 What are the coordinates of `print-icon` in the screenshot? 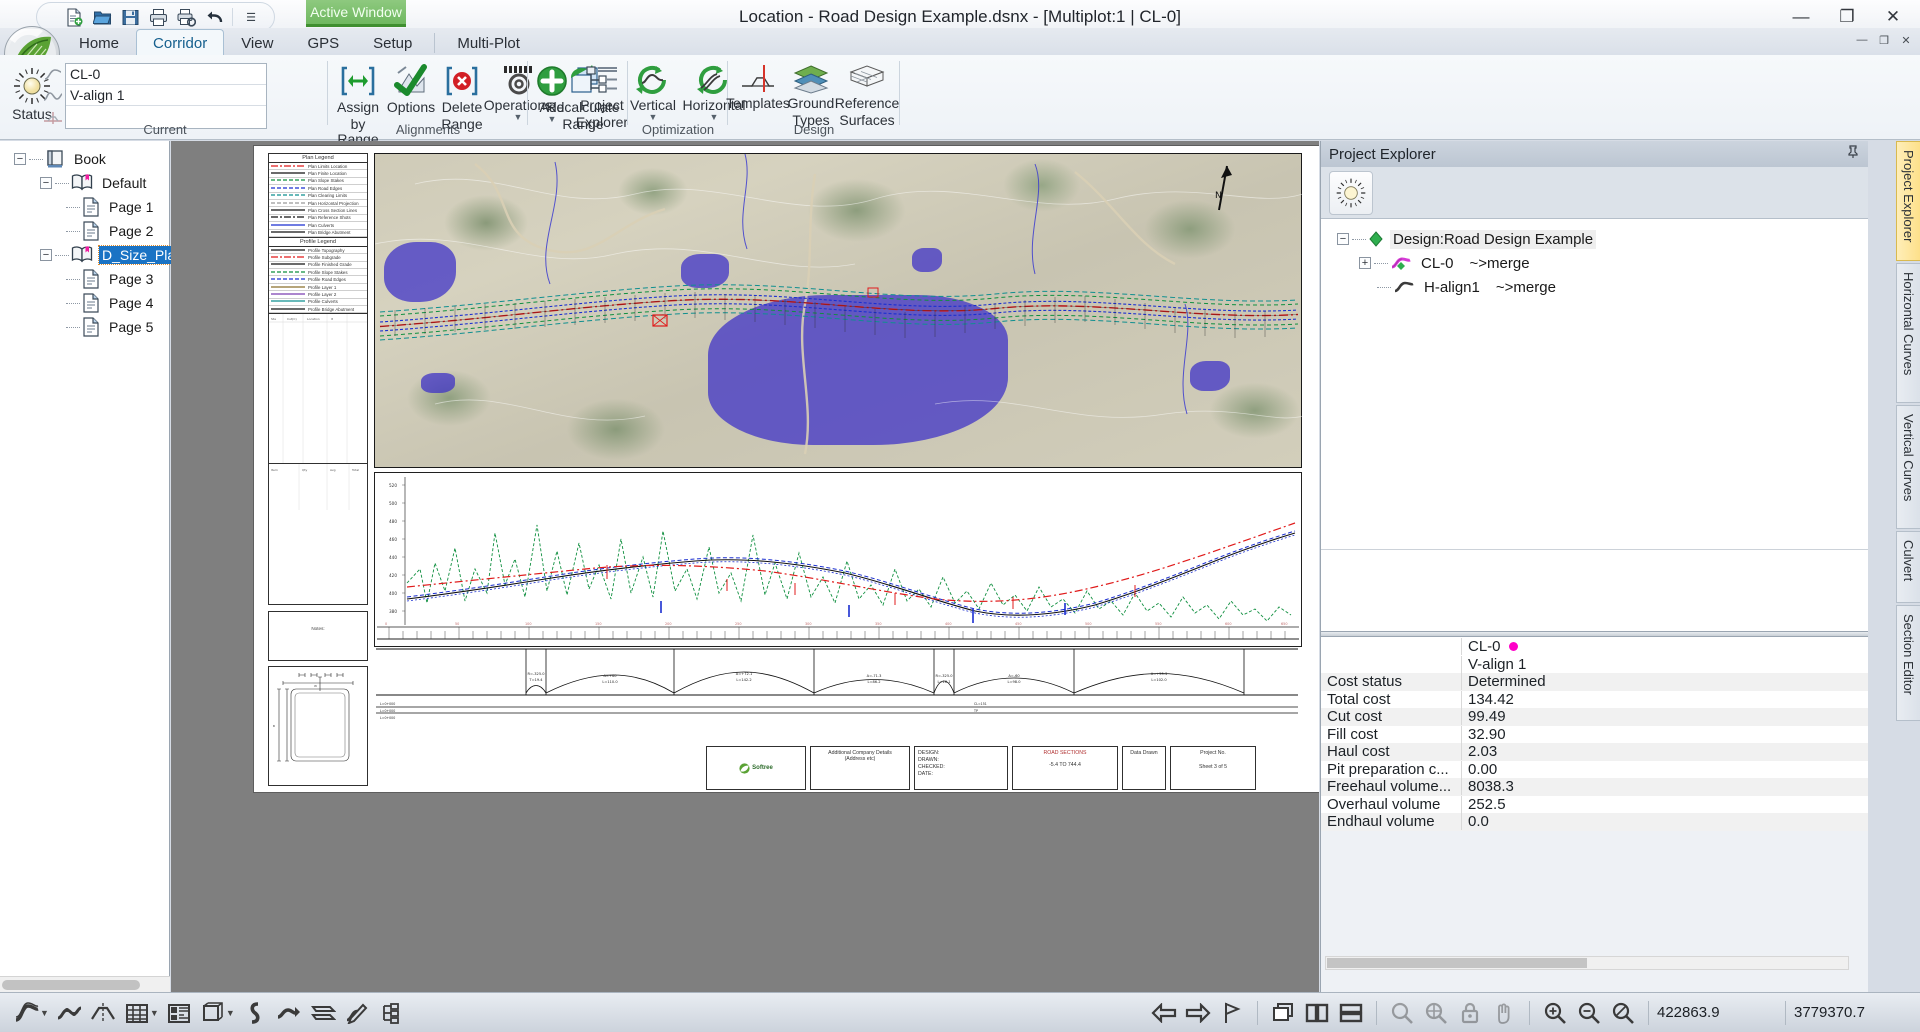 It's located at (158, 17).